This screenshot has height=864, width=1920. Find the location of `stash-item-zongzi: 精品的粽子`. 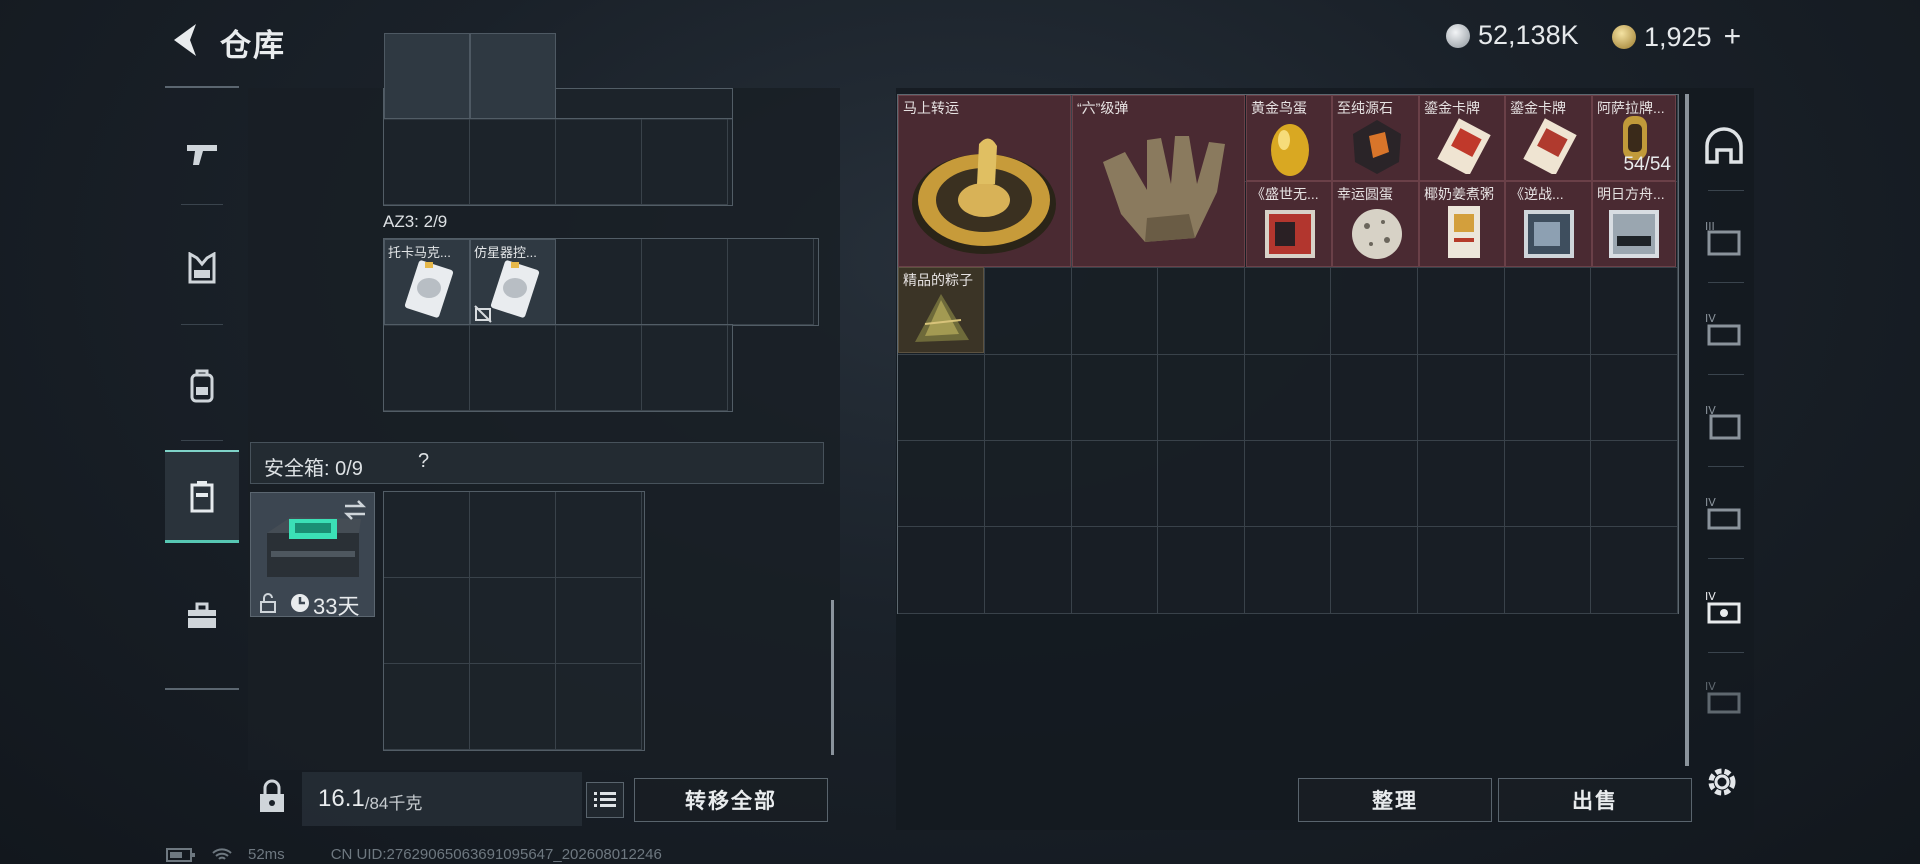

stash-item-zongzi: 精品的粽子 is located at coordinates (941, 310).